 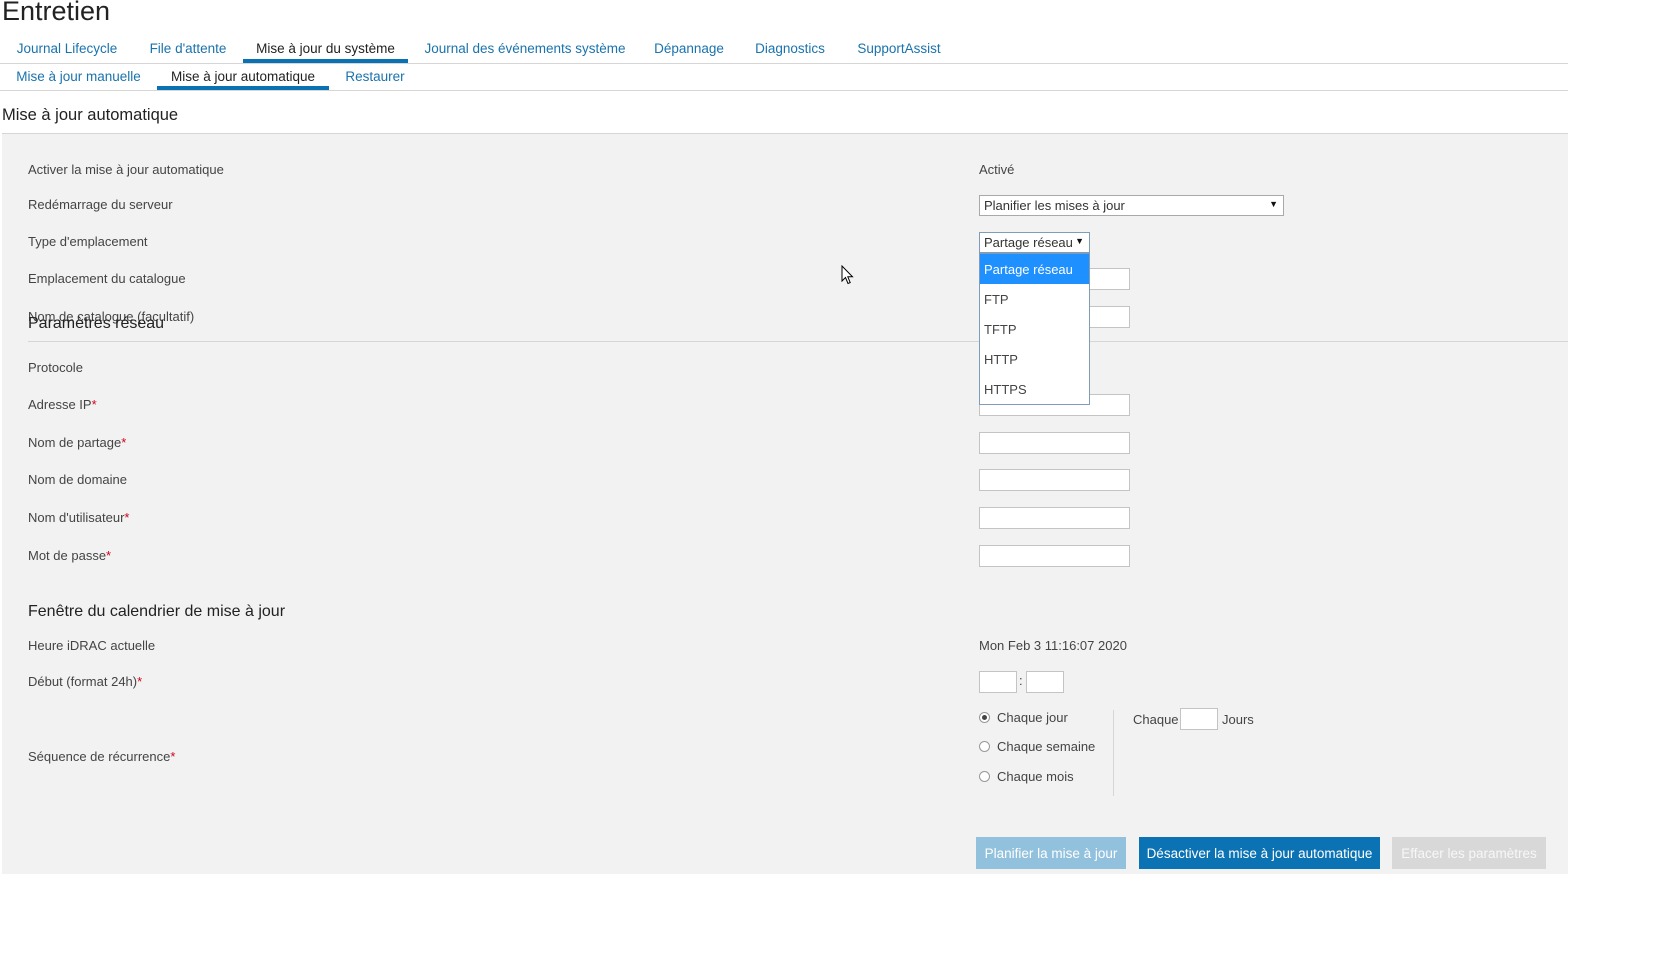 I want to click on start-time-label: Début (format 24h)*, so click(x=85, y=681).